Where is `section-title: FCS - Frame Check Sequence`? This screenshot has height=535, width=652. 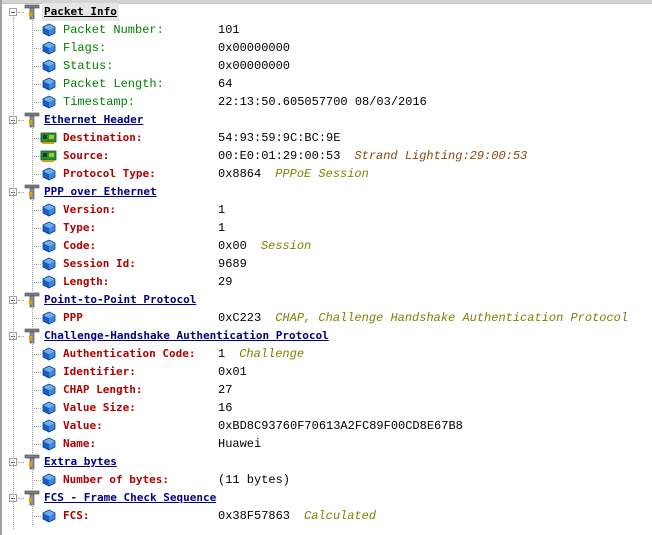 section-title: FCS - Frame Check Sequence is located at coordinates (130, 498).